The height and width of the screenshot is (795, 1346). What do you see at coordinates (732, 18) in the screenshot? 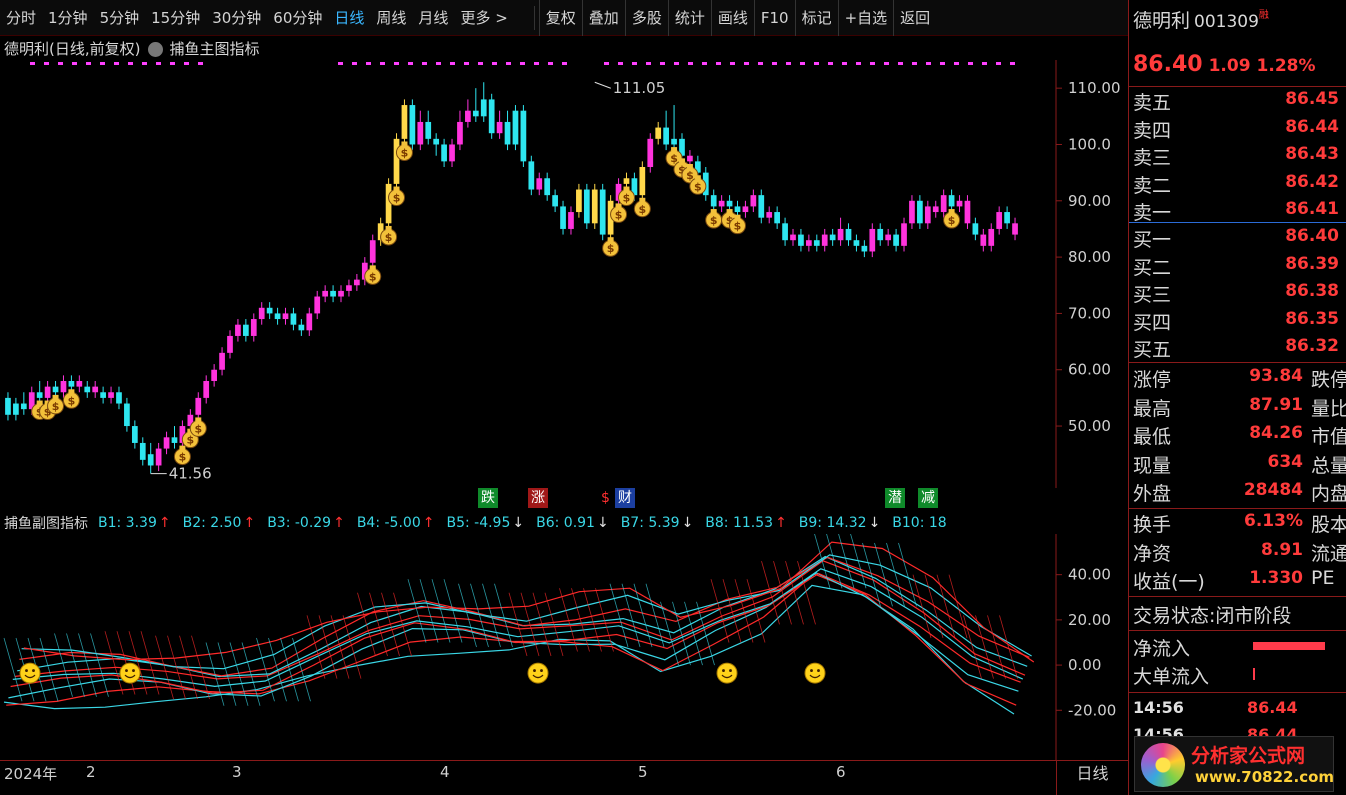
I see `toolbar-tool-button: 画线` at bounding box center [732, 18].